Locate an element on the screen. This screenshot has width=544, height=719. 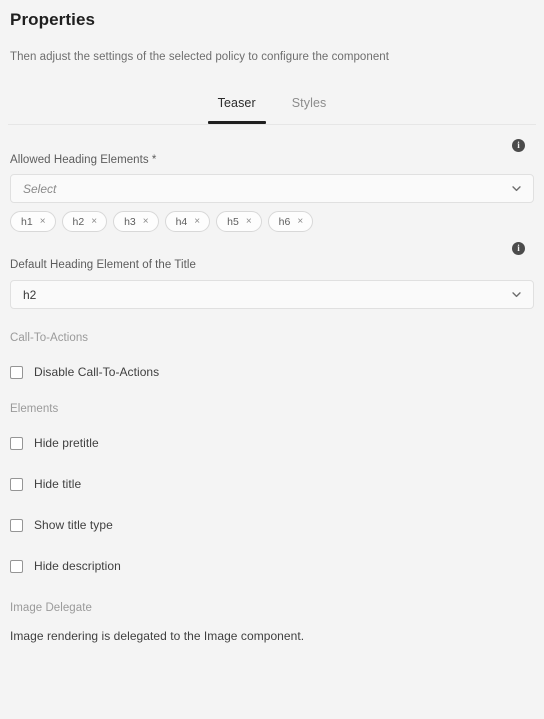
allowed-heading-elements-chips: h1 × h2 × h3 × h4 × h5 × h6 × is located at coordinates (272, 221).